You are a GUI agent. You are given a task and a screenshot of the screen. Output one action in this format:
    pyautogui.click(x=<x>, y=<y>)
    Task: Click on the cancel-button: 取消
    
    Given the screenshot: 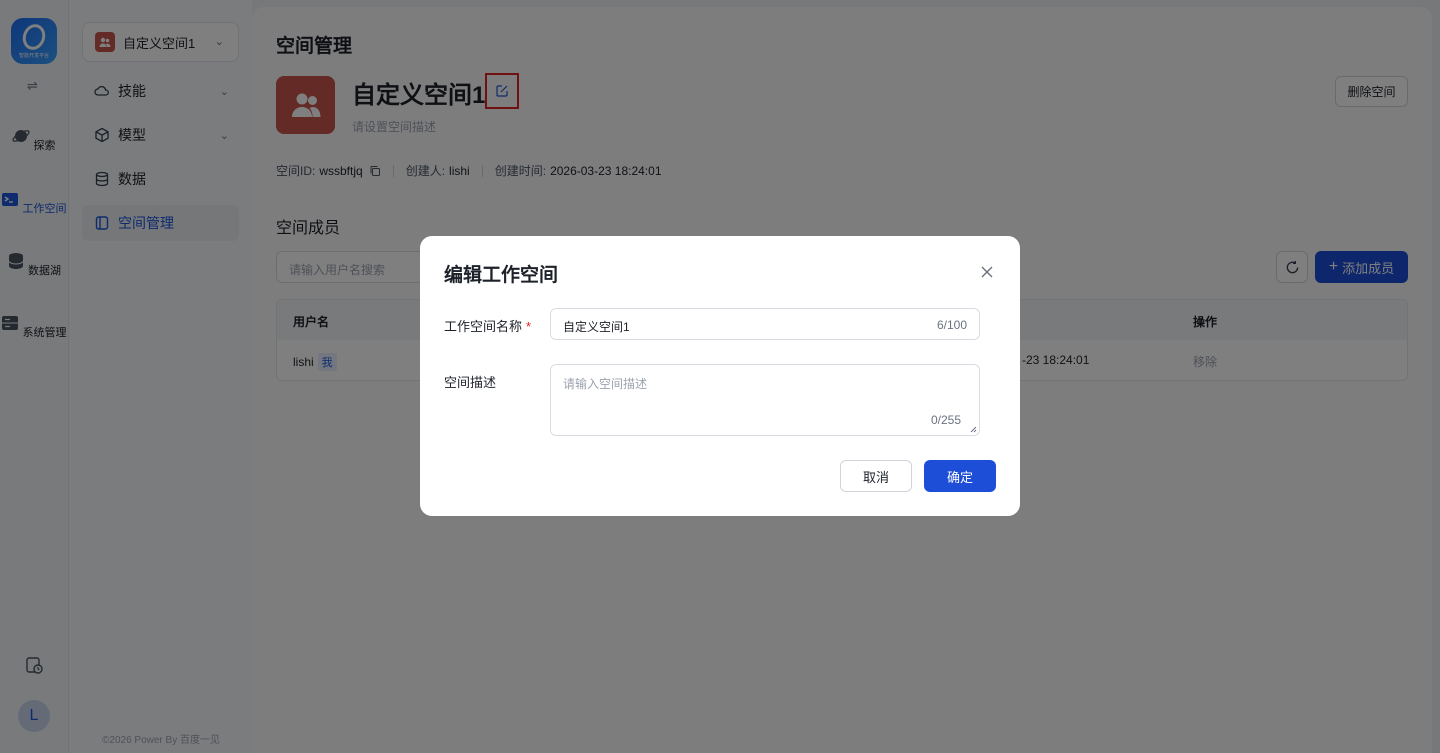 What is the action you would take?
    pyautogui.click(x=876, y=476)
    